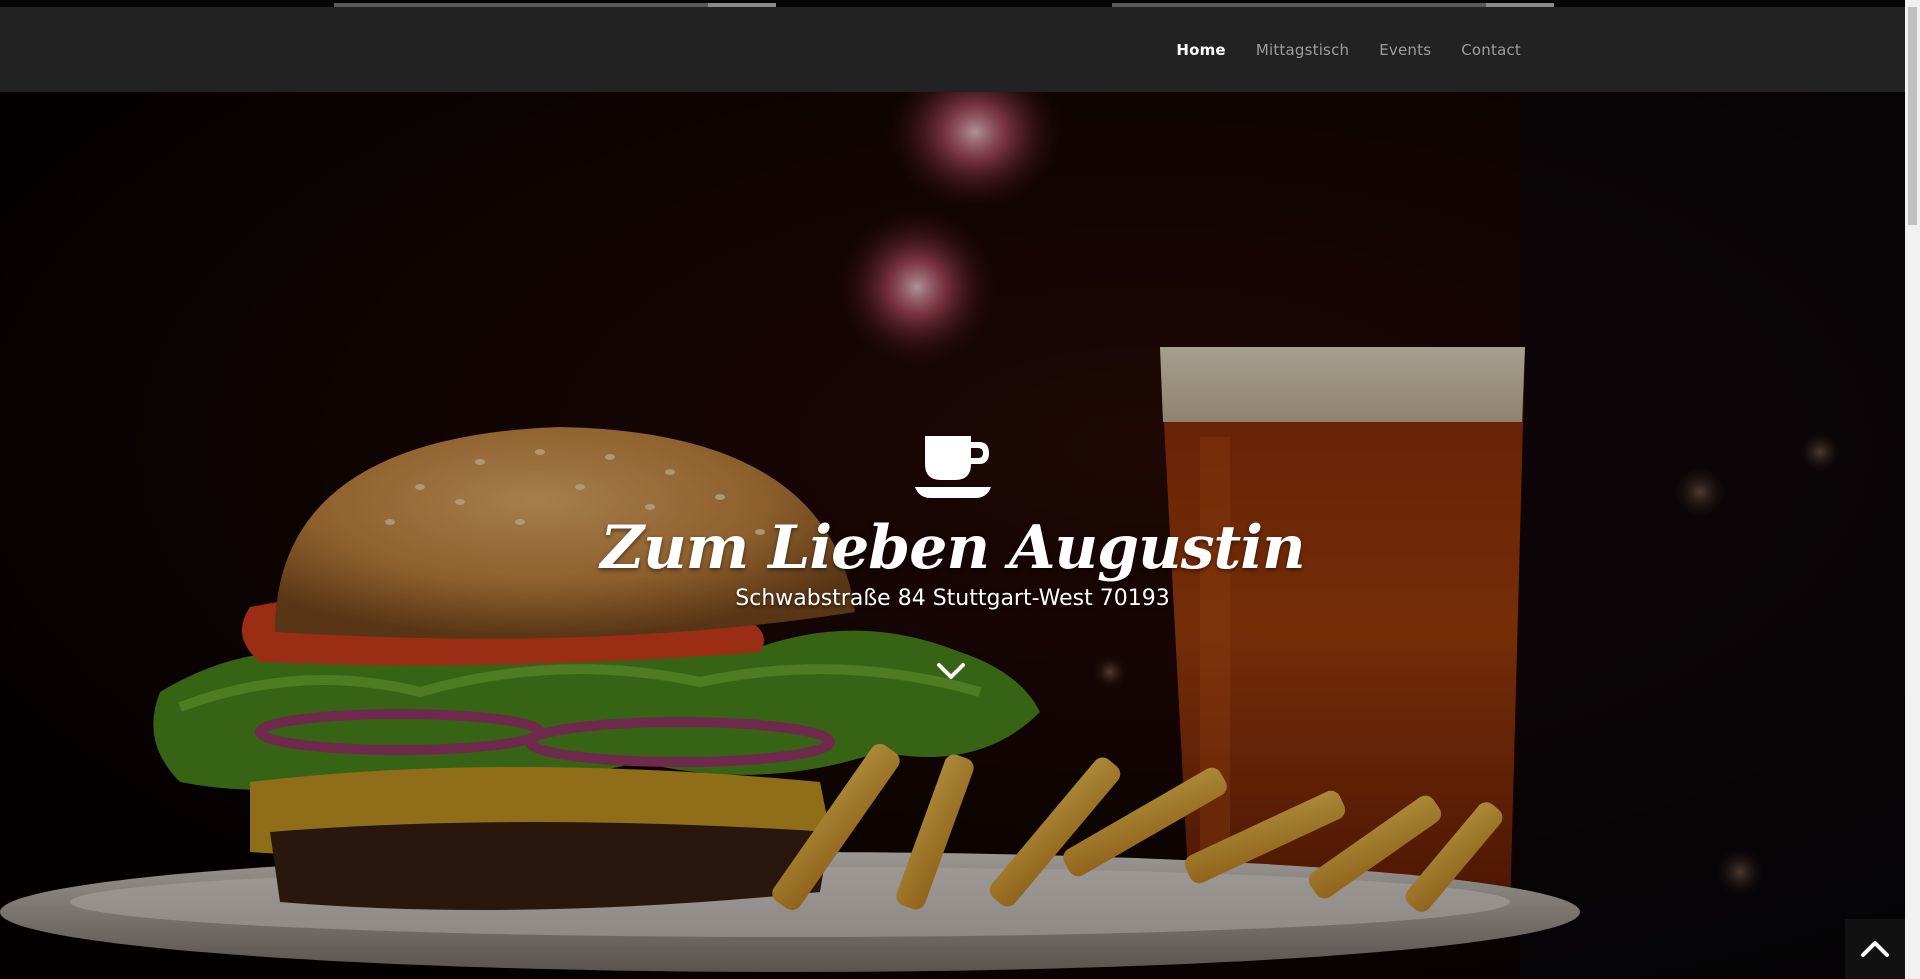  I want to click on chevron-down-icon, so click(951, 671).